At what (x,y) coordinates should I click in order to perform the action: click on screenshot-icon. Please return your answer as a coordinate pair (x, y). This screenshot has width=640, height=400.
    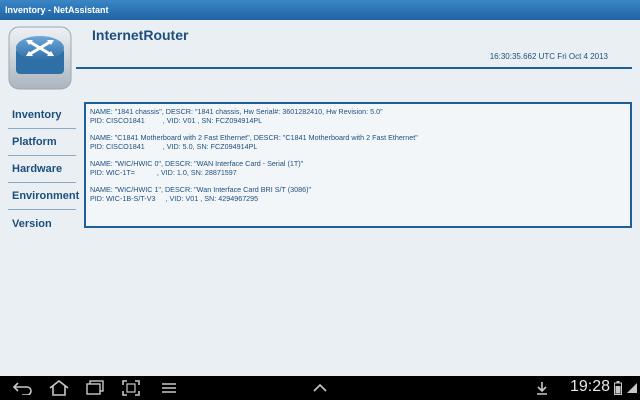
    Looking at the image, I should click on (131, 388).